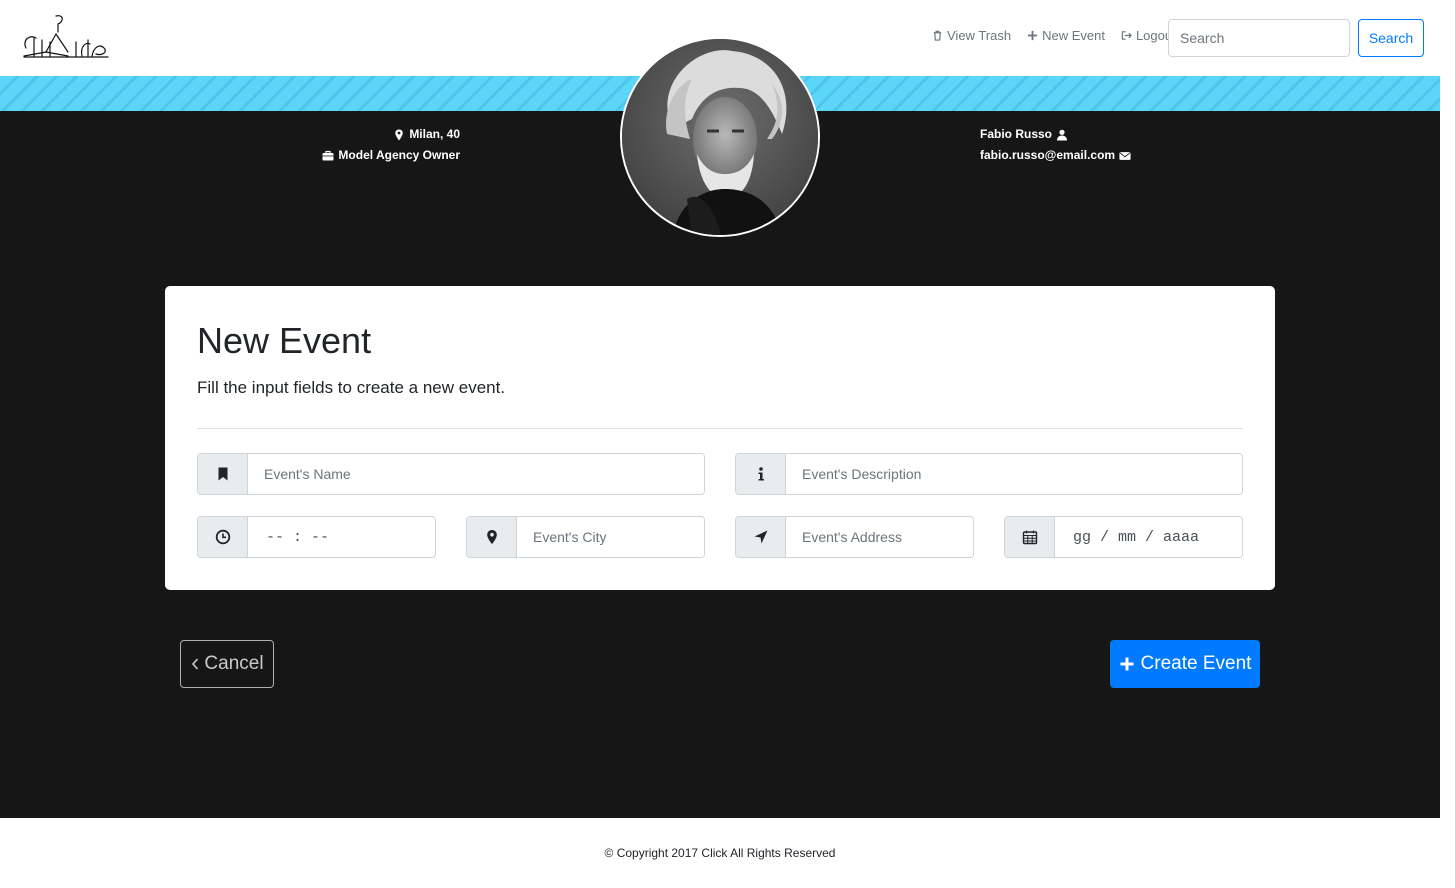 Image resolution: width=1455 pixels, height=888 pixels. What do you see at coordinates (1125, 155) in the screenshot?
I see `envelope-icon` at bounding box center [1125, 155].